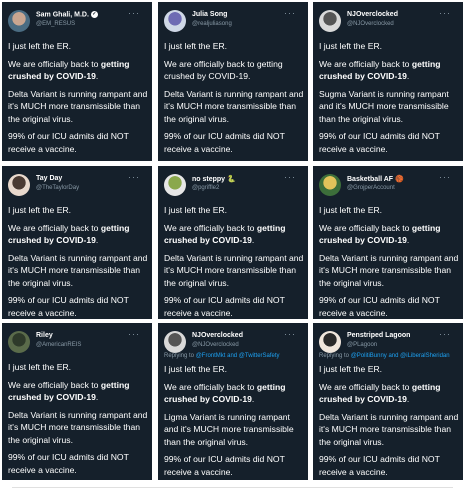 This screenshot has height=500, width=465. I want to click on verified-icon: ✓, so click(94, 14).